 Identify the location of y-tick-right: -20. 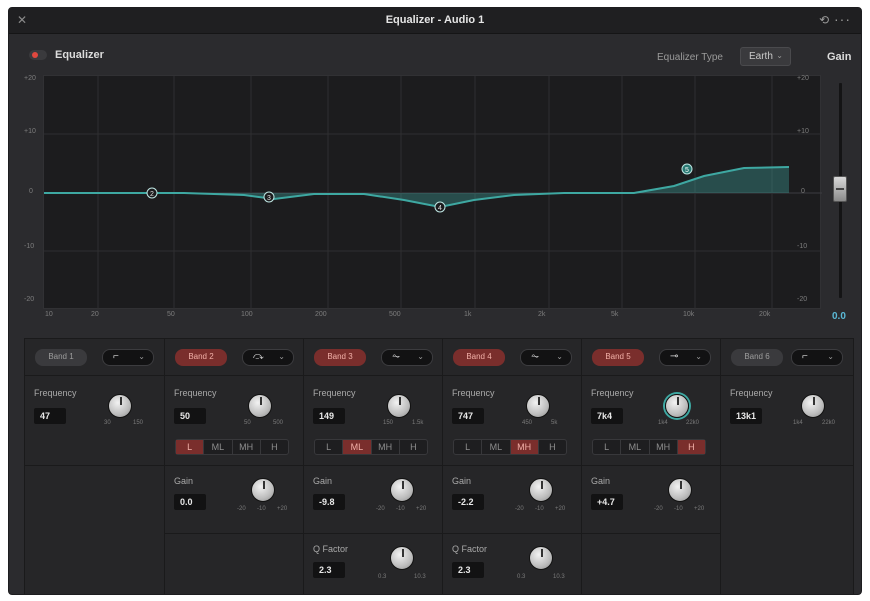
(802, 299).